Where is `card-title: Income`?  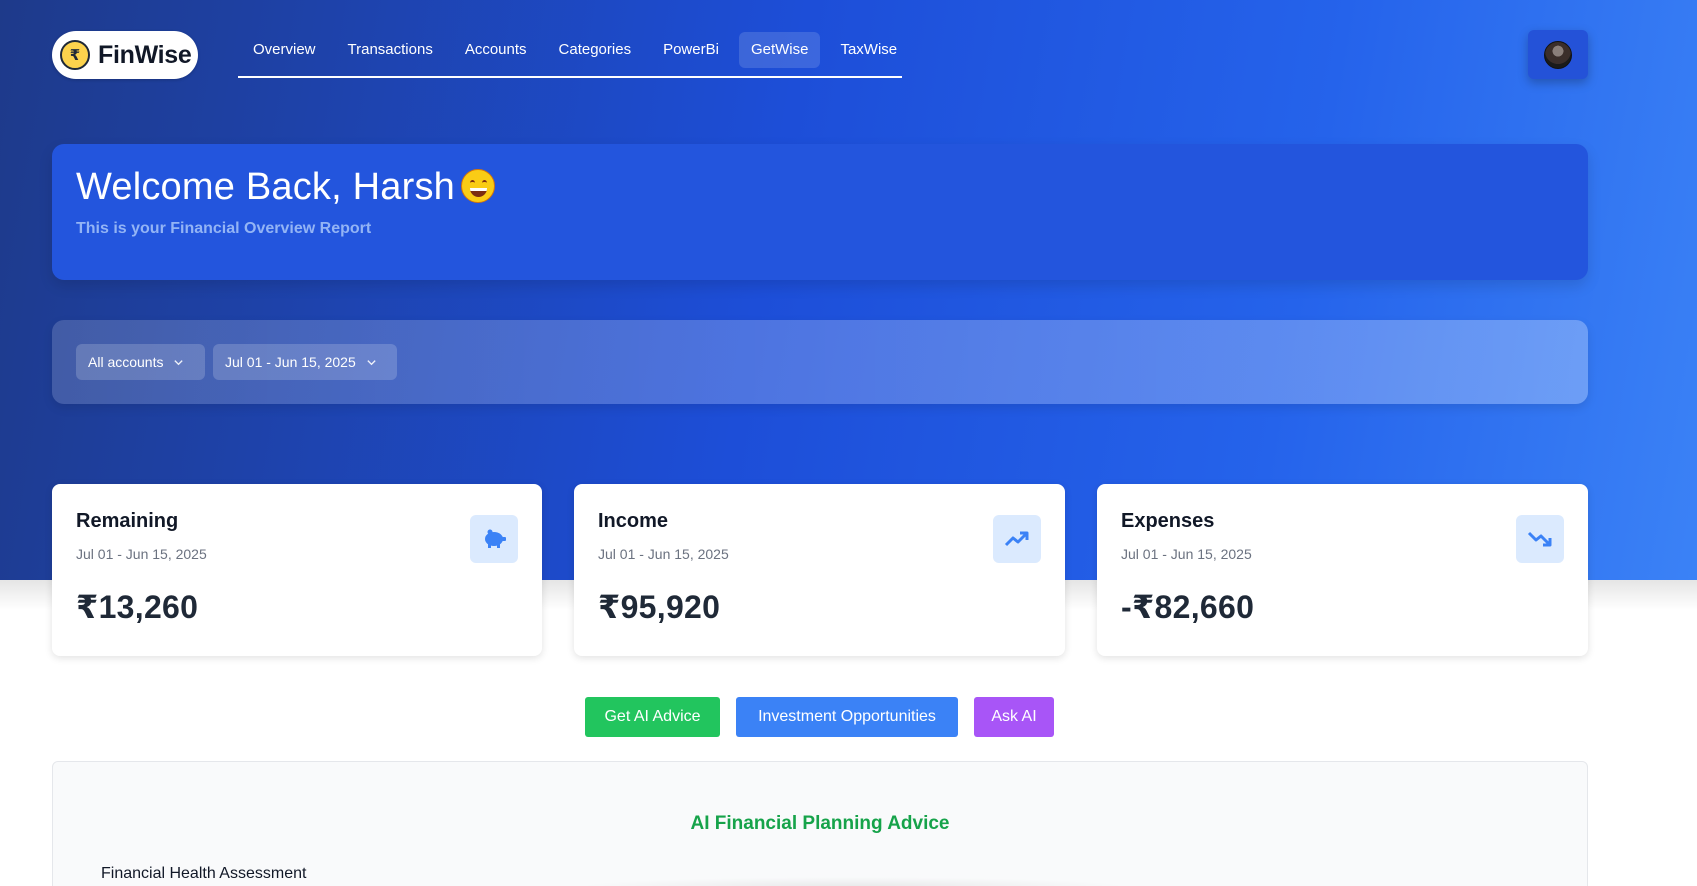 card-title: Income is located at coordinates (633, 521).